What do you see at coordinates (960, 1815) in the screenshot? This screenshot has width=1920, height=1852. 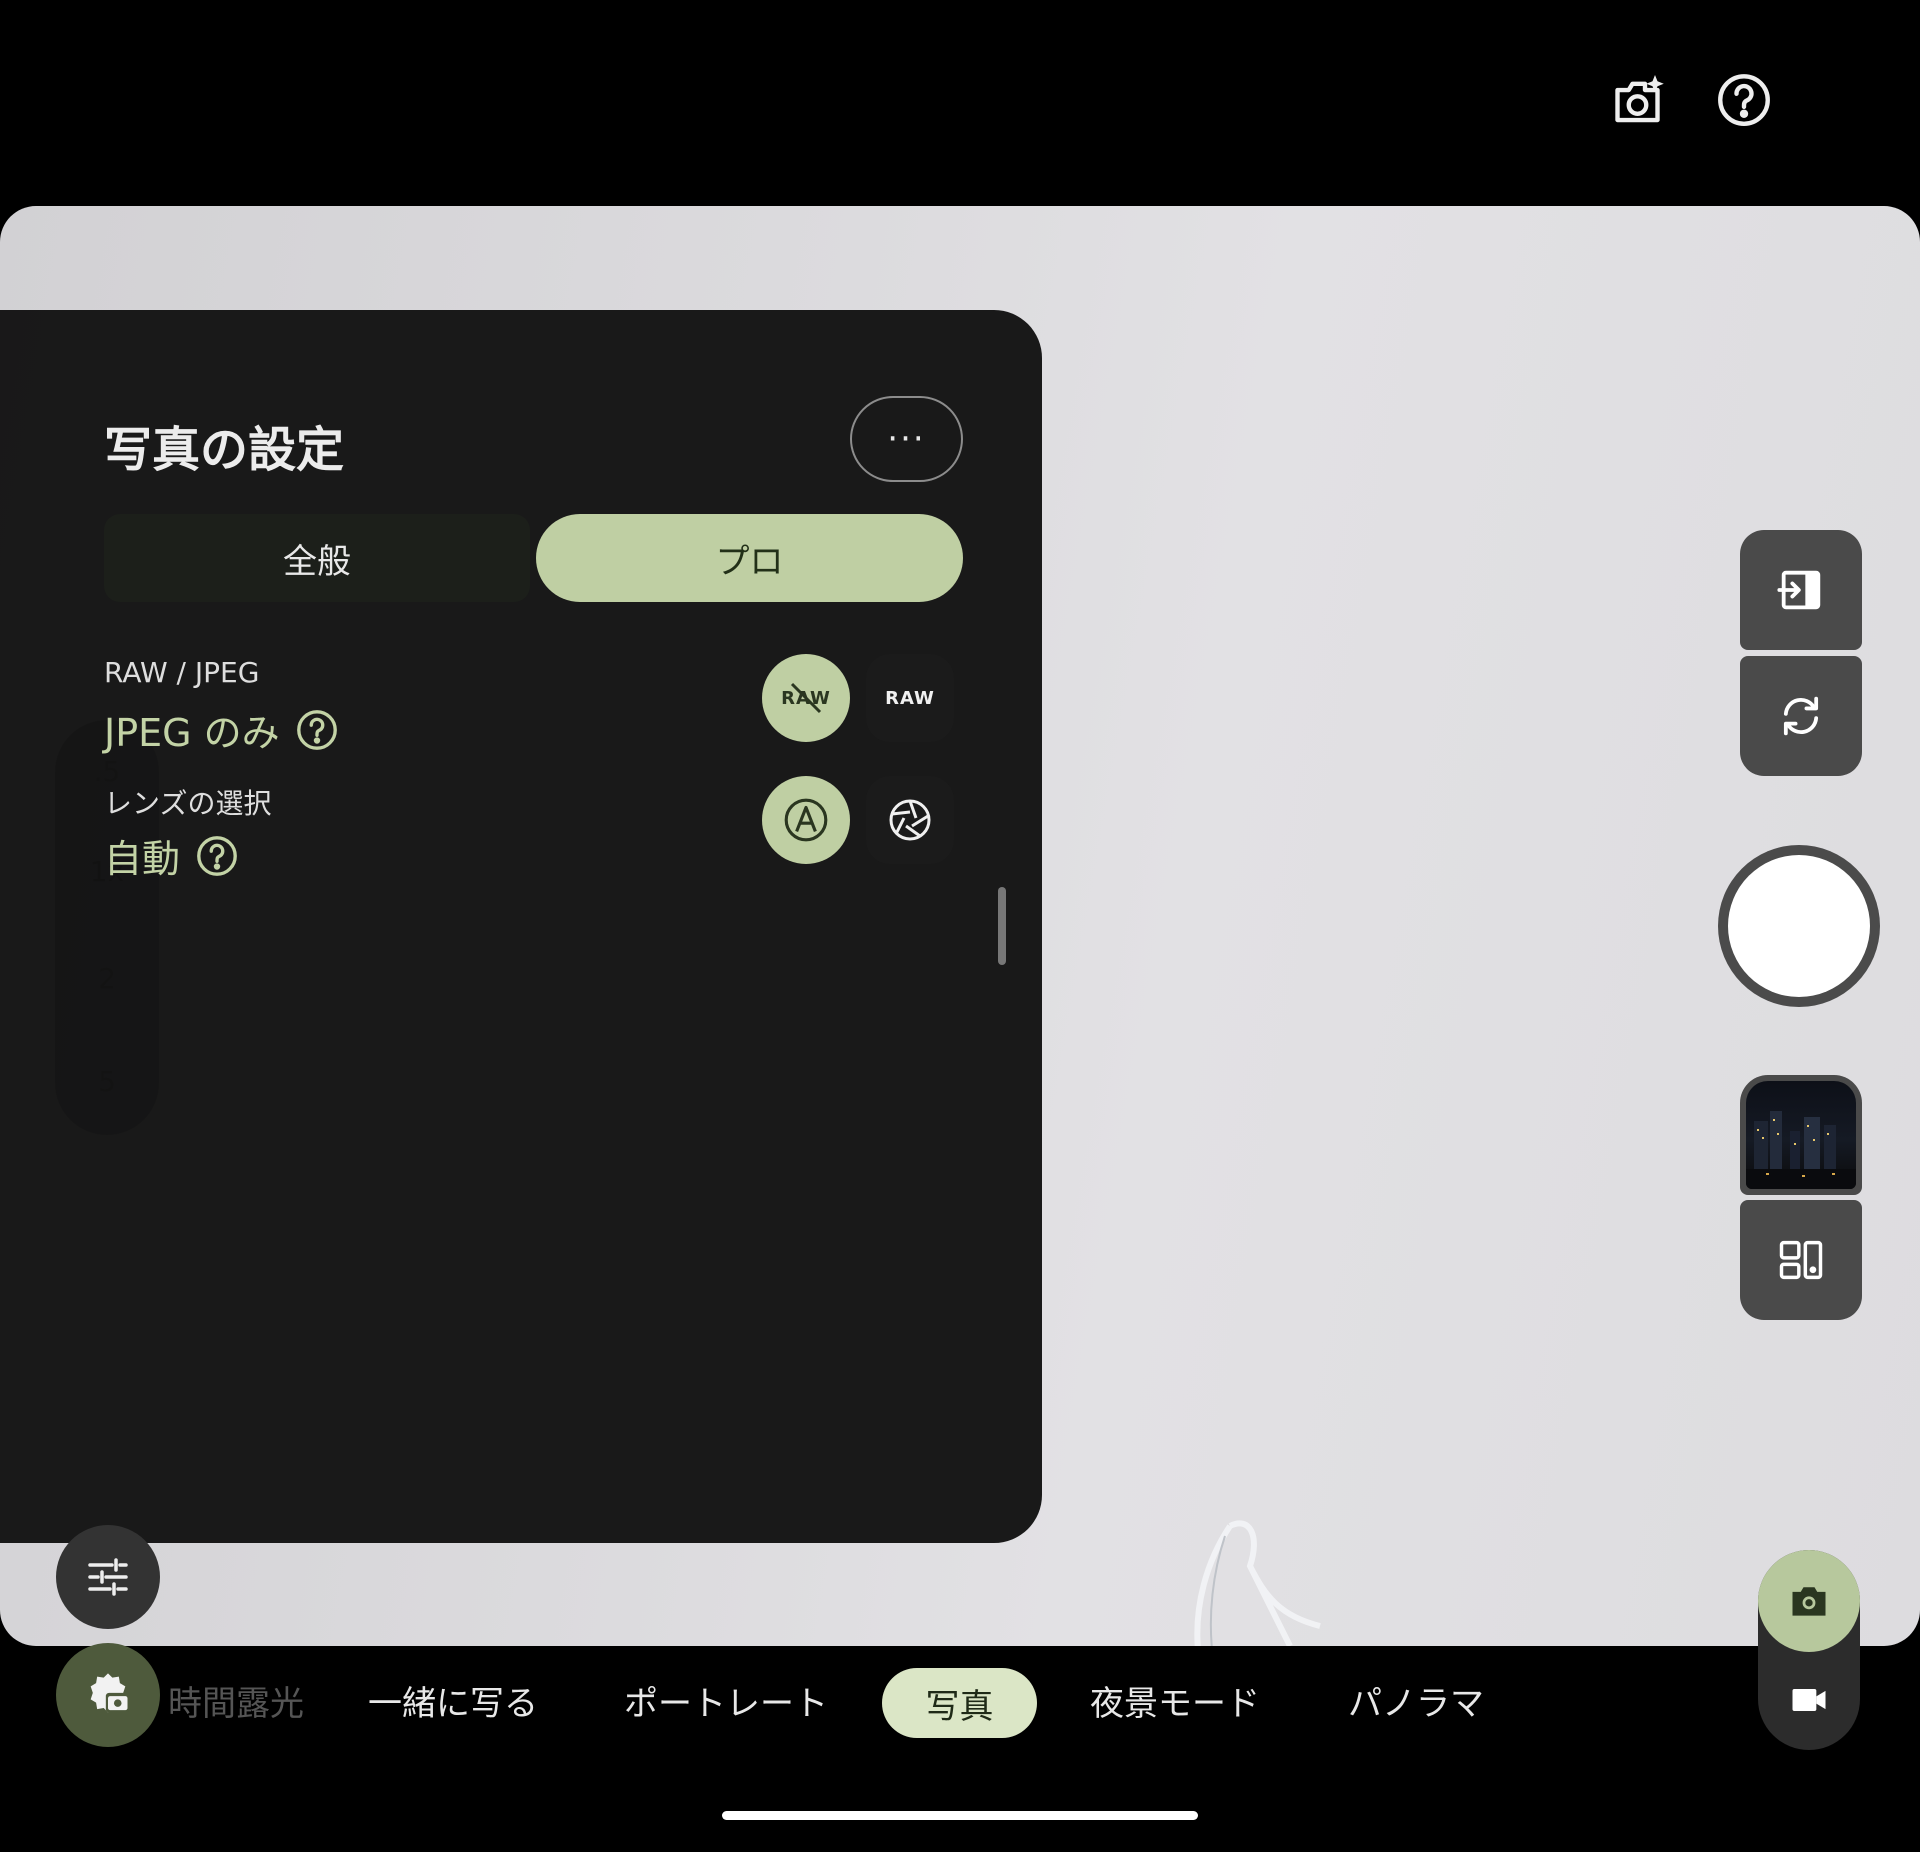 I see `home-indicator` at bounding box center [960, 1815].